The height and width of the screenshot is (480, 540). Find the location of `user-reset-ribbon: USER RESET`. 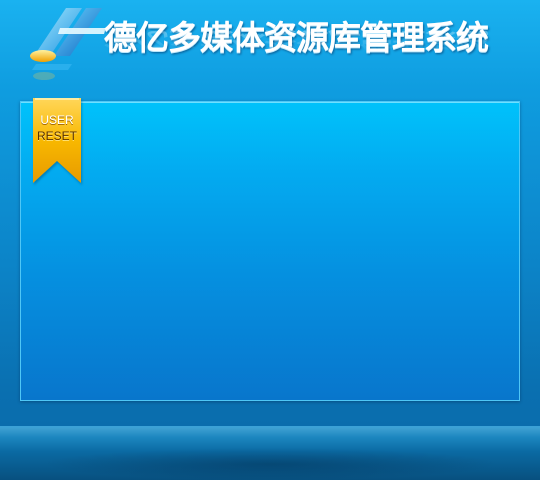

user-reset-ribbon: USER RESET is located at coordinates (57, 141).